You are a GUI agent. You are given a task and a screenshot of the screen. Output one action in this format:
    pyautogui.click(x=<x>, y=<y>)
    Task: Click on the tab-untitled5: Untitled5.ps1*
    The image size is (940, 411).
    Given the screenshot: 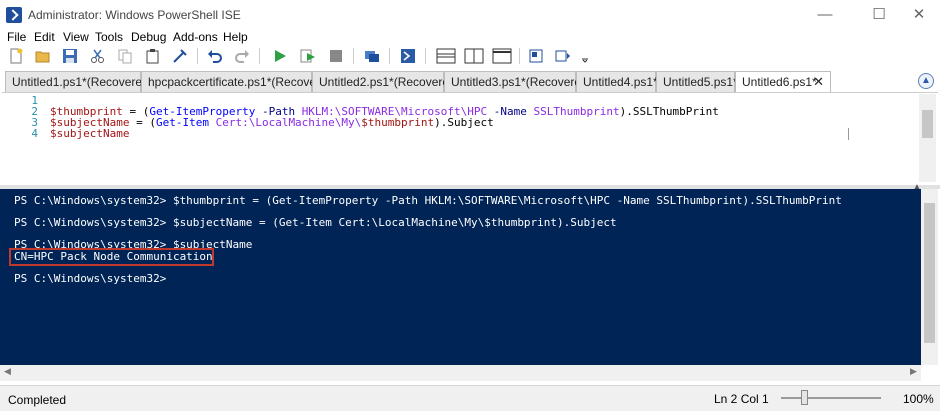 What is the action you would take?
    pyautogui.click(x=697, y=81)
    